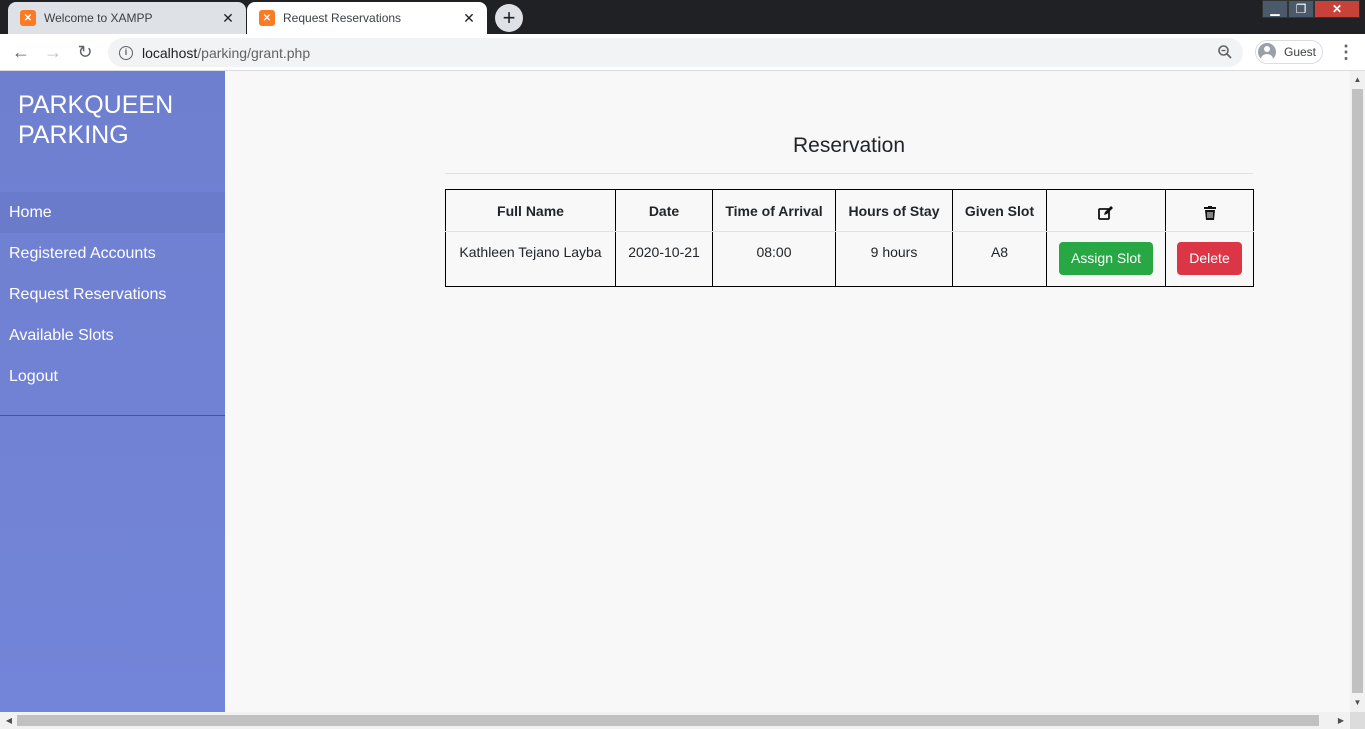  I want to click on tab-request-reservations: ✕ Request Reservations ✕, so click(367, 18).